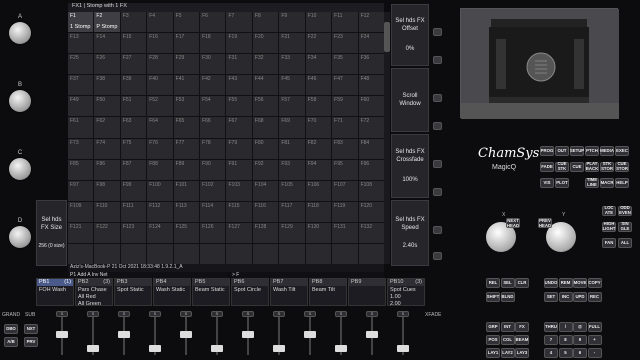  Describe the element at coordinates (292, 211) in the screenshot. I see `fx-cell: F117` at that location.